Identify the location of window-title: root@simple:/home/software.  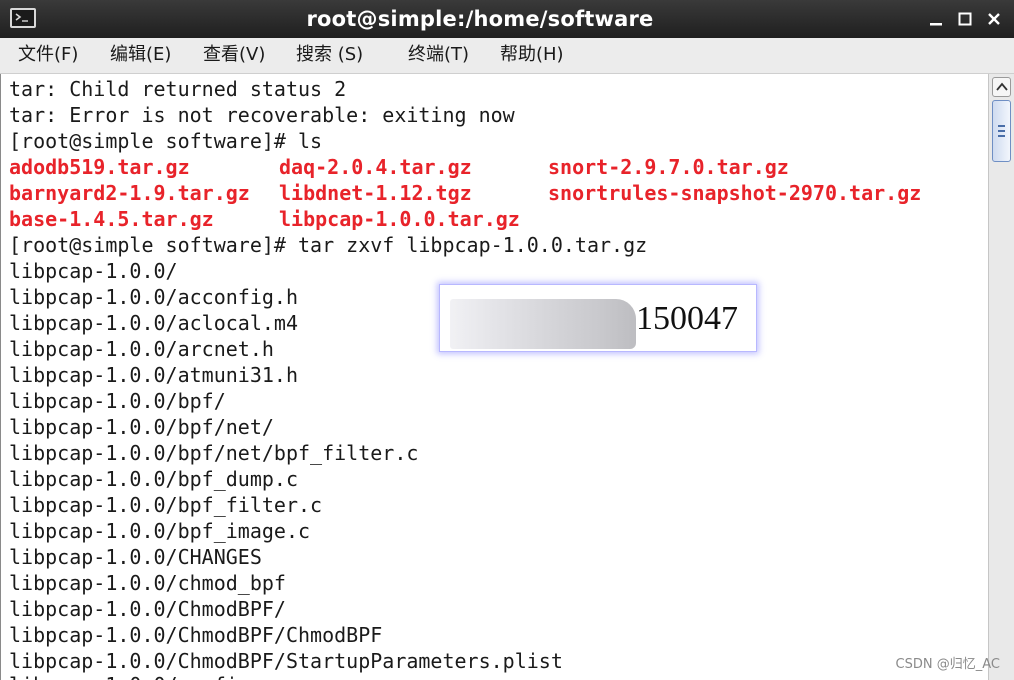
(480, 19).